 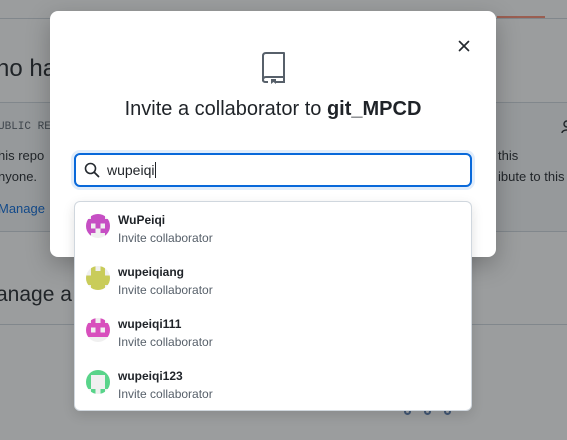 I want to click on dialog-title: Invite a collaborator to git_MPCD, so click(x=273, y=109).